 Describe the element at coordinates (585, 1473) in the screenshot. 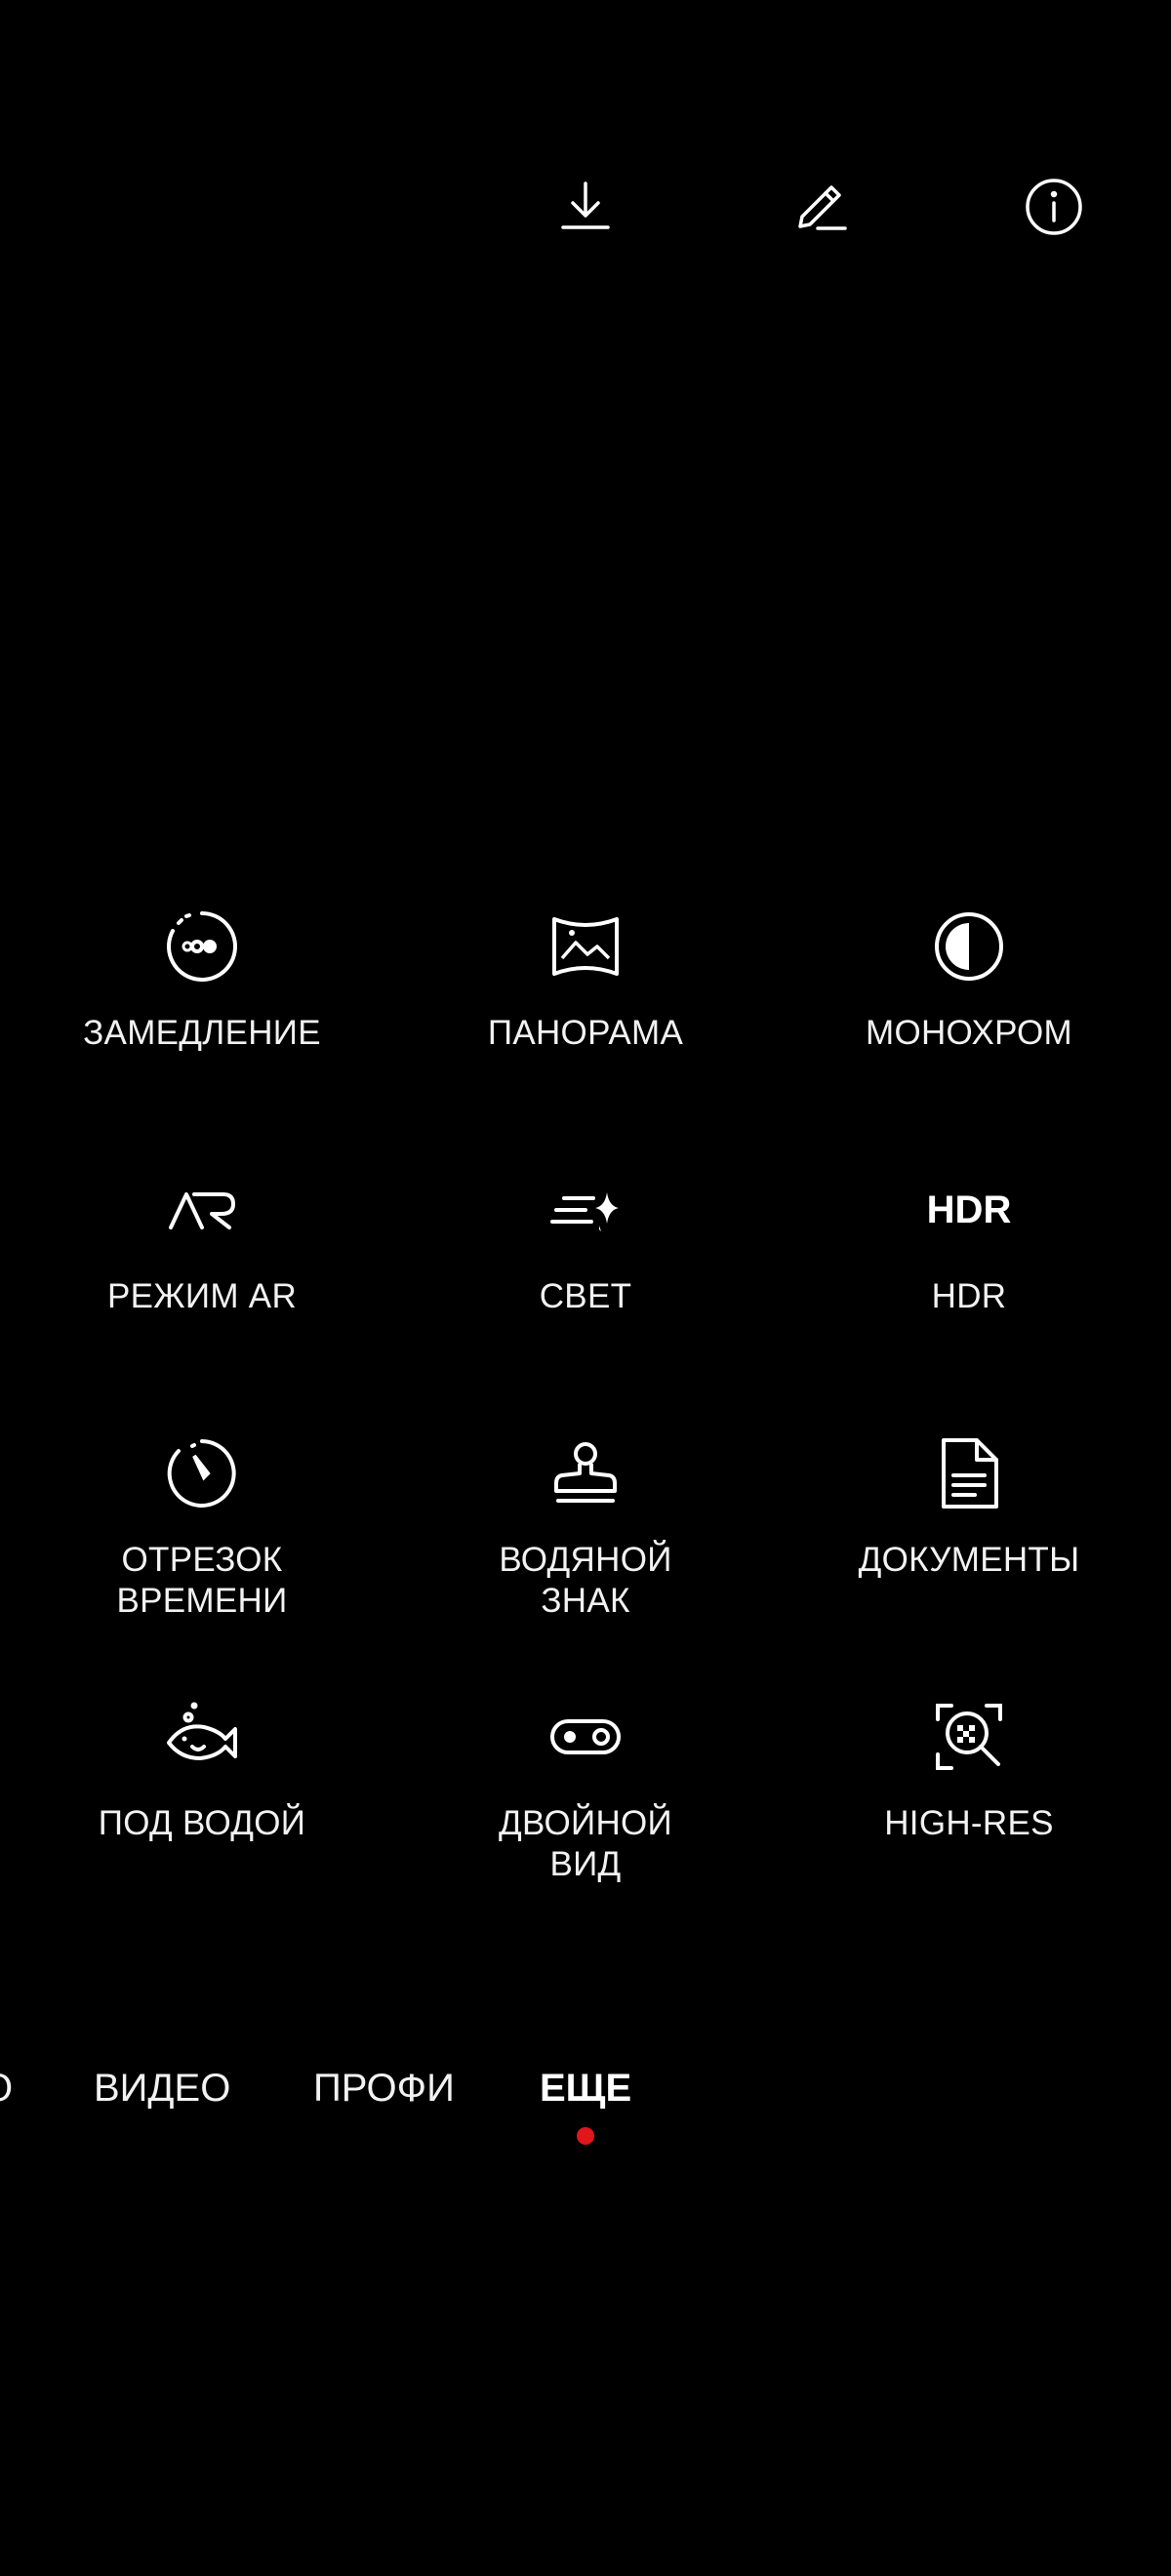

I see `stamp-icon` at that location.